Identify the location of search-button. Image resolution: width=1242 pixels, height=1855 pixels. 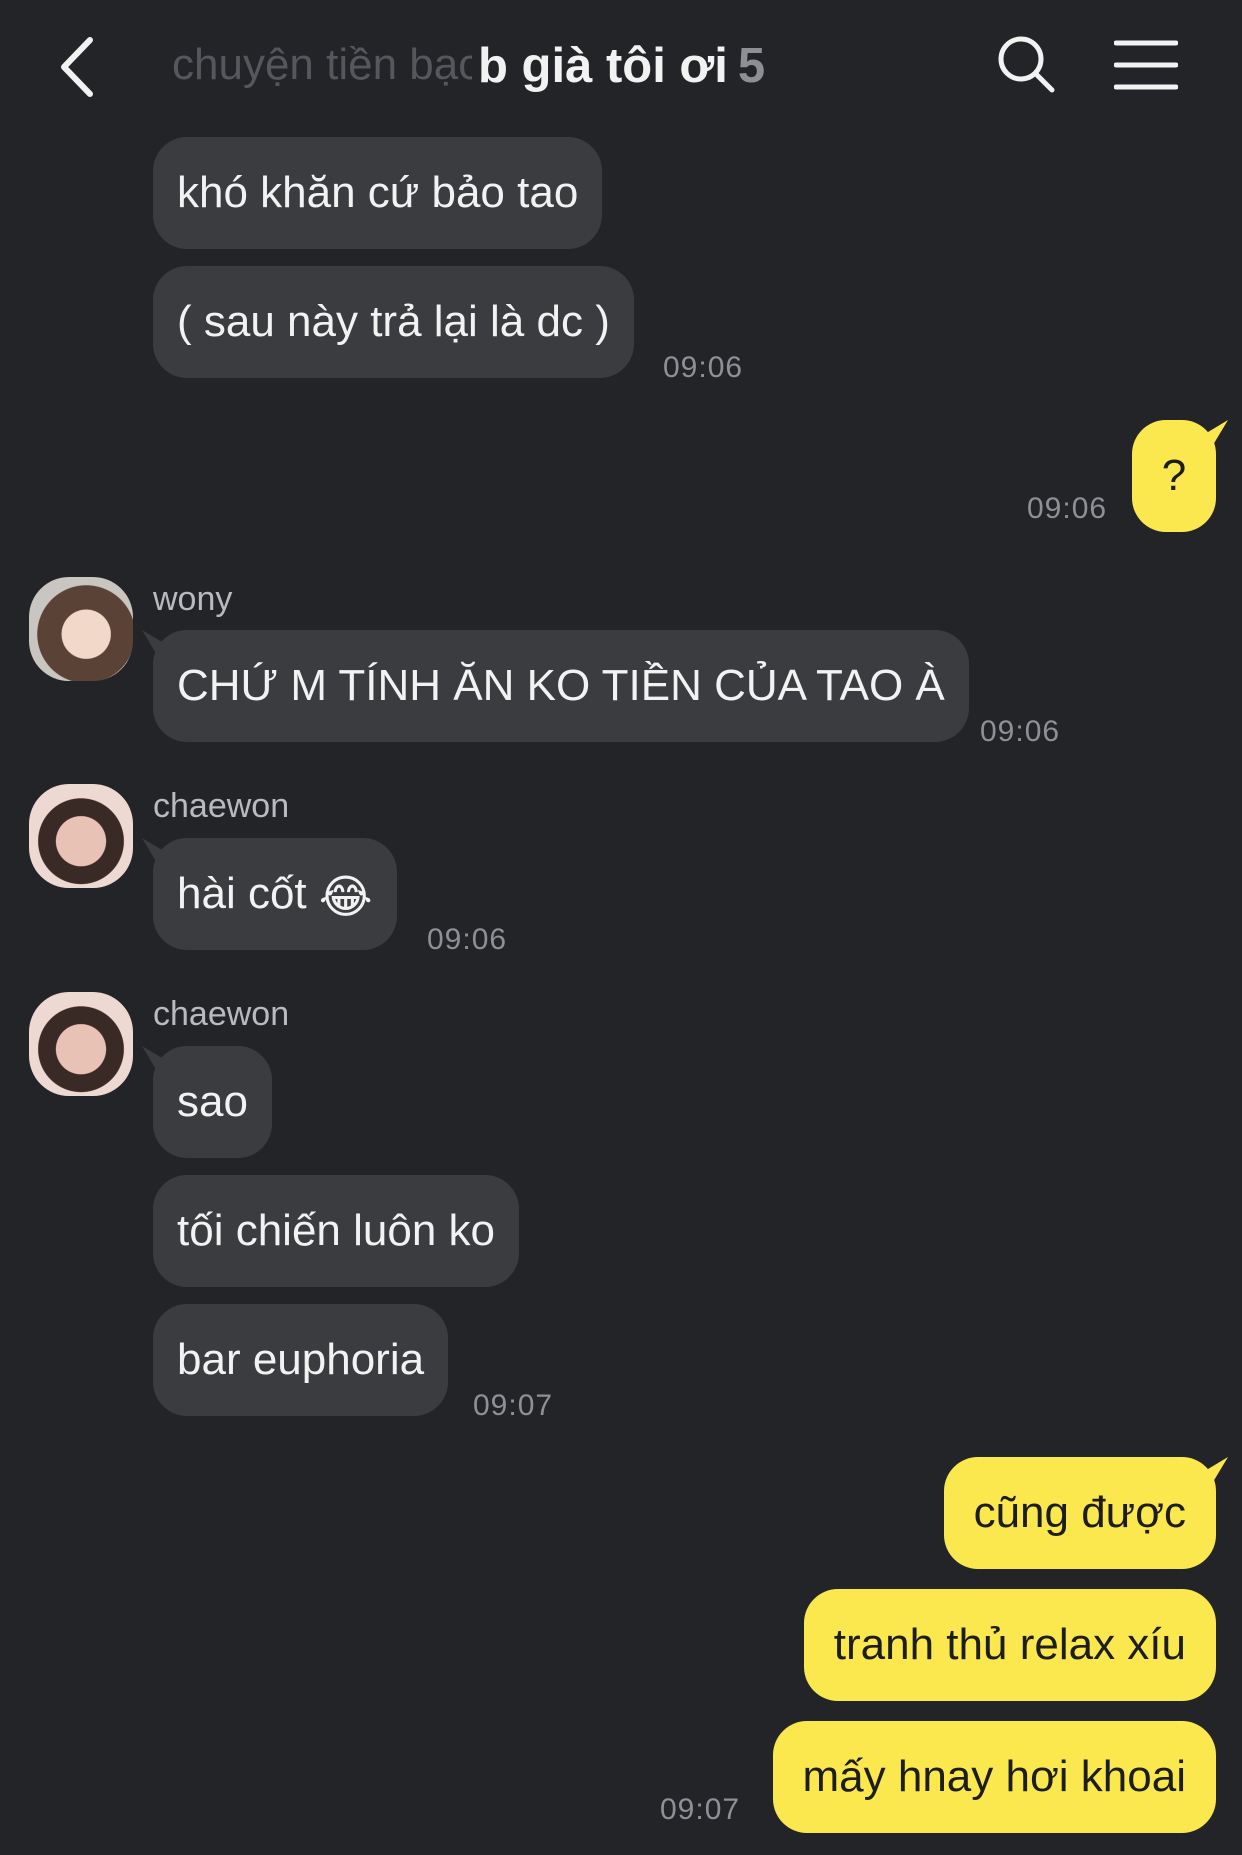
(1026, 64).